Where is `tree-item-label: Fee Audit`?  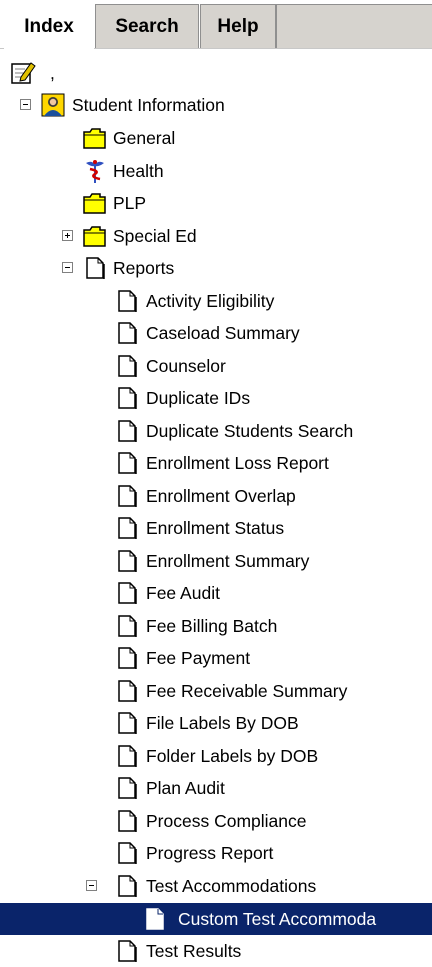 tree-item-label: Fee Audit is located at coordinates (183, 593).